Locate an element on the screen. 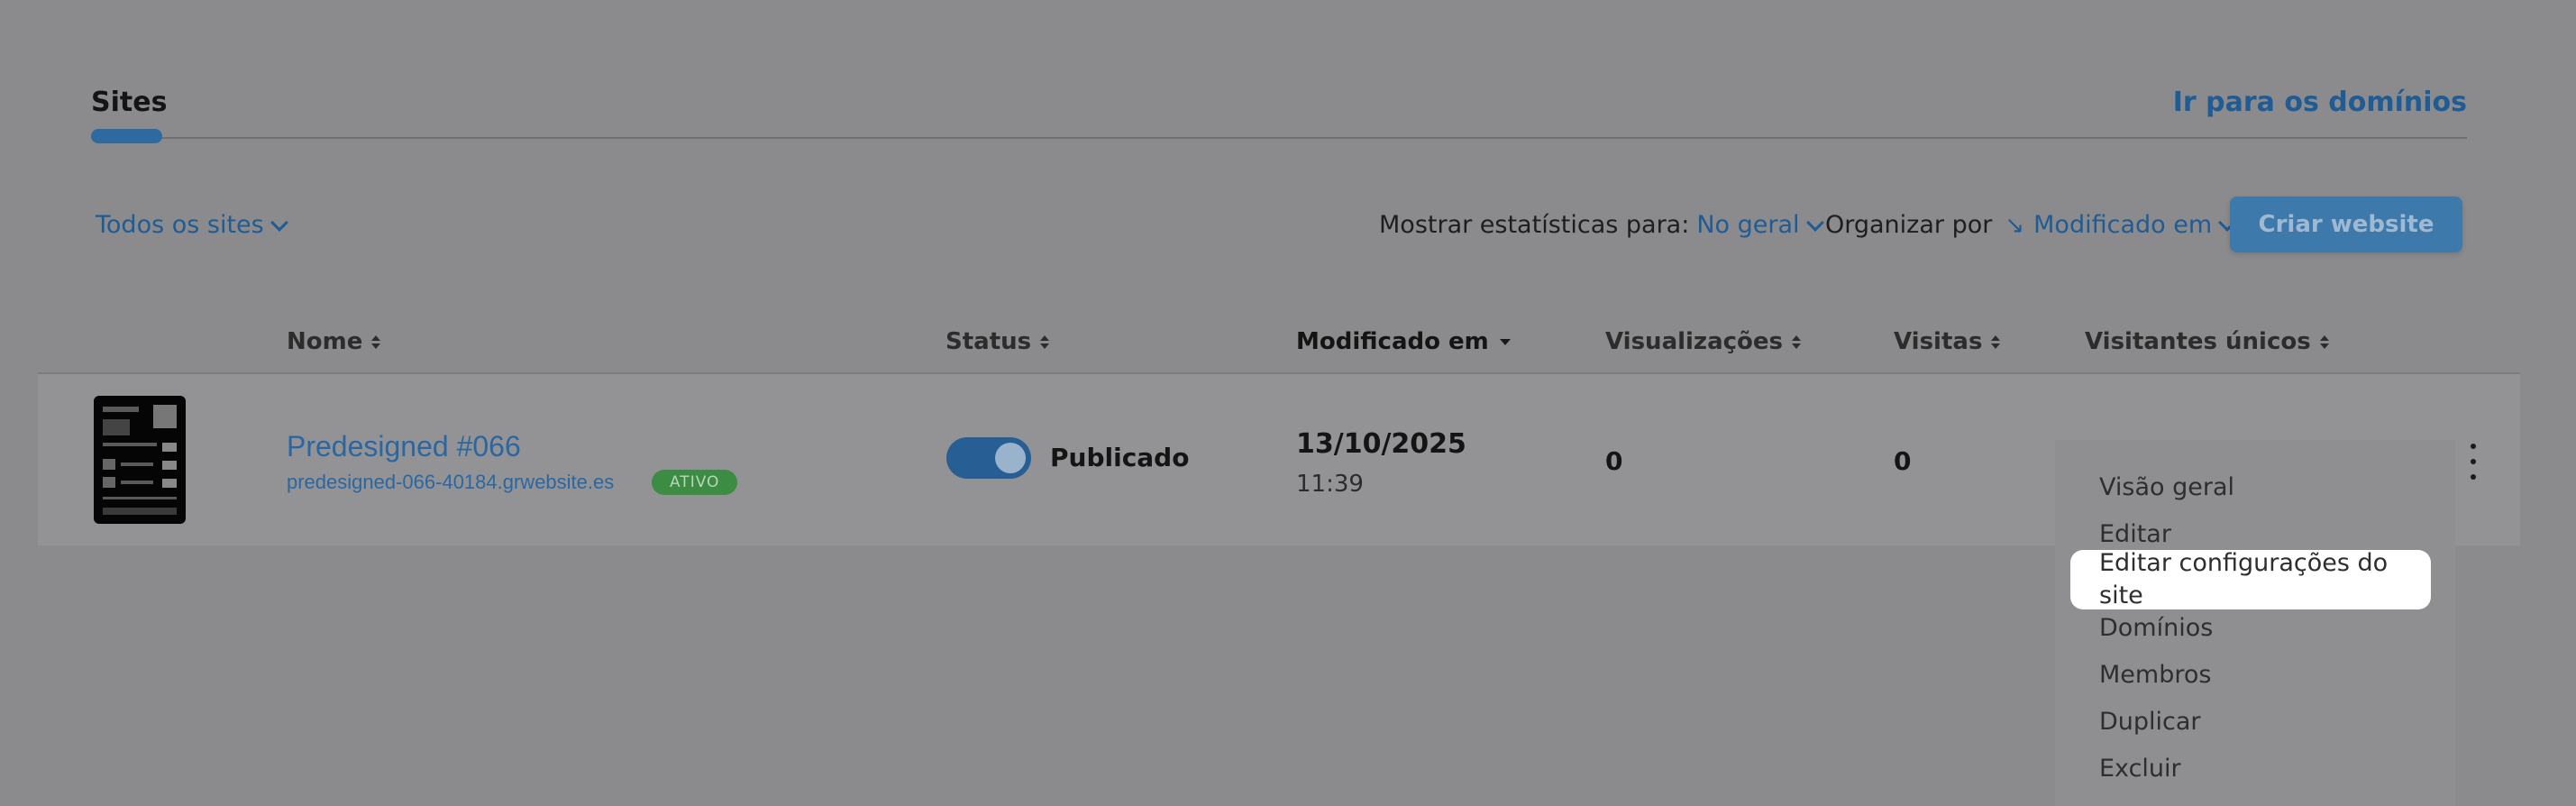 This screenshot has height=806, width=2576. sort-filter: Organizar por ↘ Modificado em is located at coordinates (2031, 225).